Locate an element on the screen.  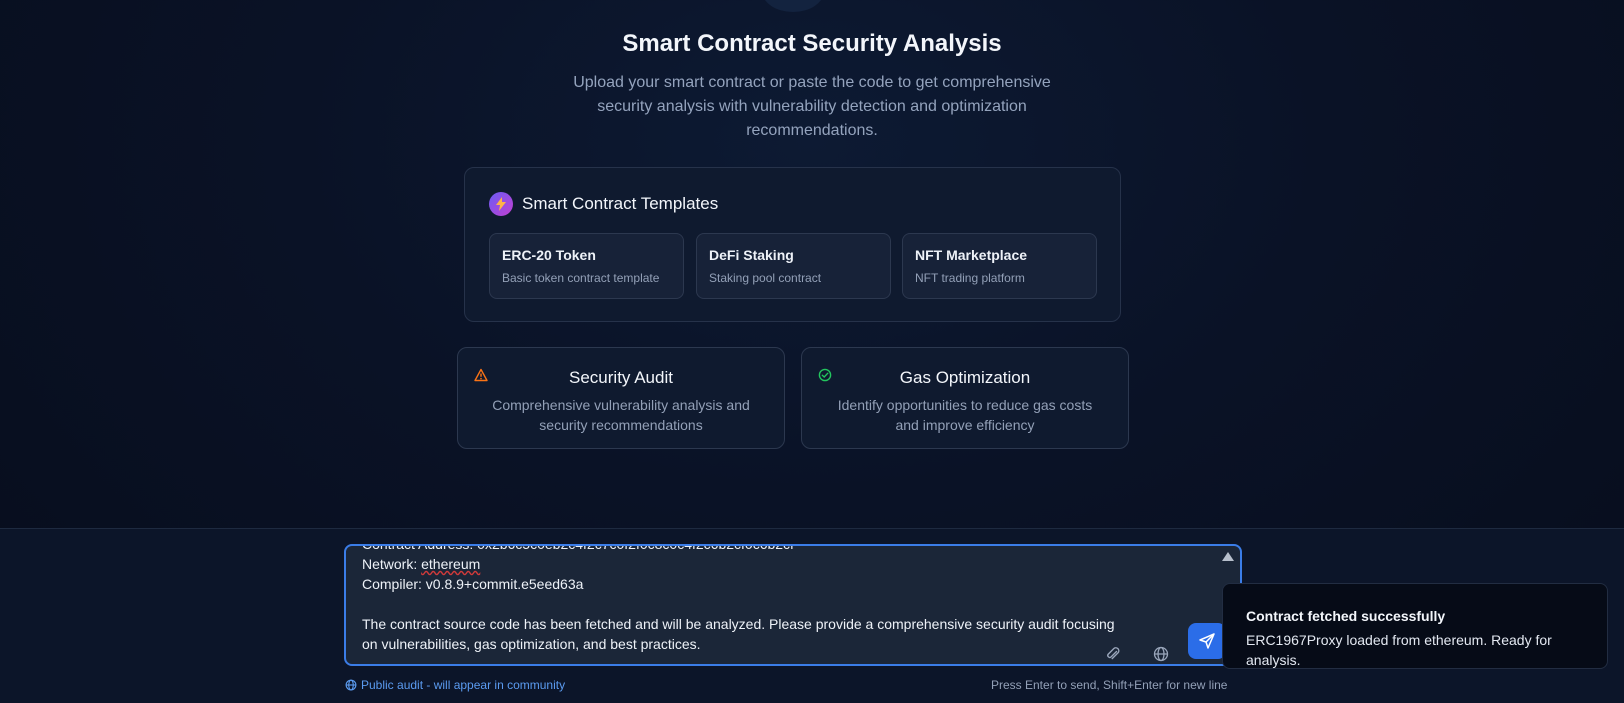
templates-header: Smart Contract Templates is located at coordinates (603, 204).